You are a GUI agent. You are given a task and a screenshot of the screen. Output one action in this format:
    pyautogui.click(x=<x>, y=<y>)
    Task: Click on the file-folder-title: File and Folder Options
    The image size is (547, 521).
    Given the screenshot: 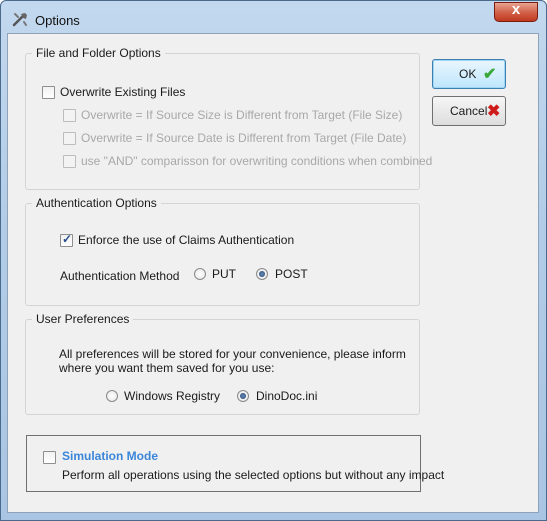 What is the action you would take?
    pyautogui.click(x=98, y=53)
    